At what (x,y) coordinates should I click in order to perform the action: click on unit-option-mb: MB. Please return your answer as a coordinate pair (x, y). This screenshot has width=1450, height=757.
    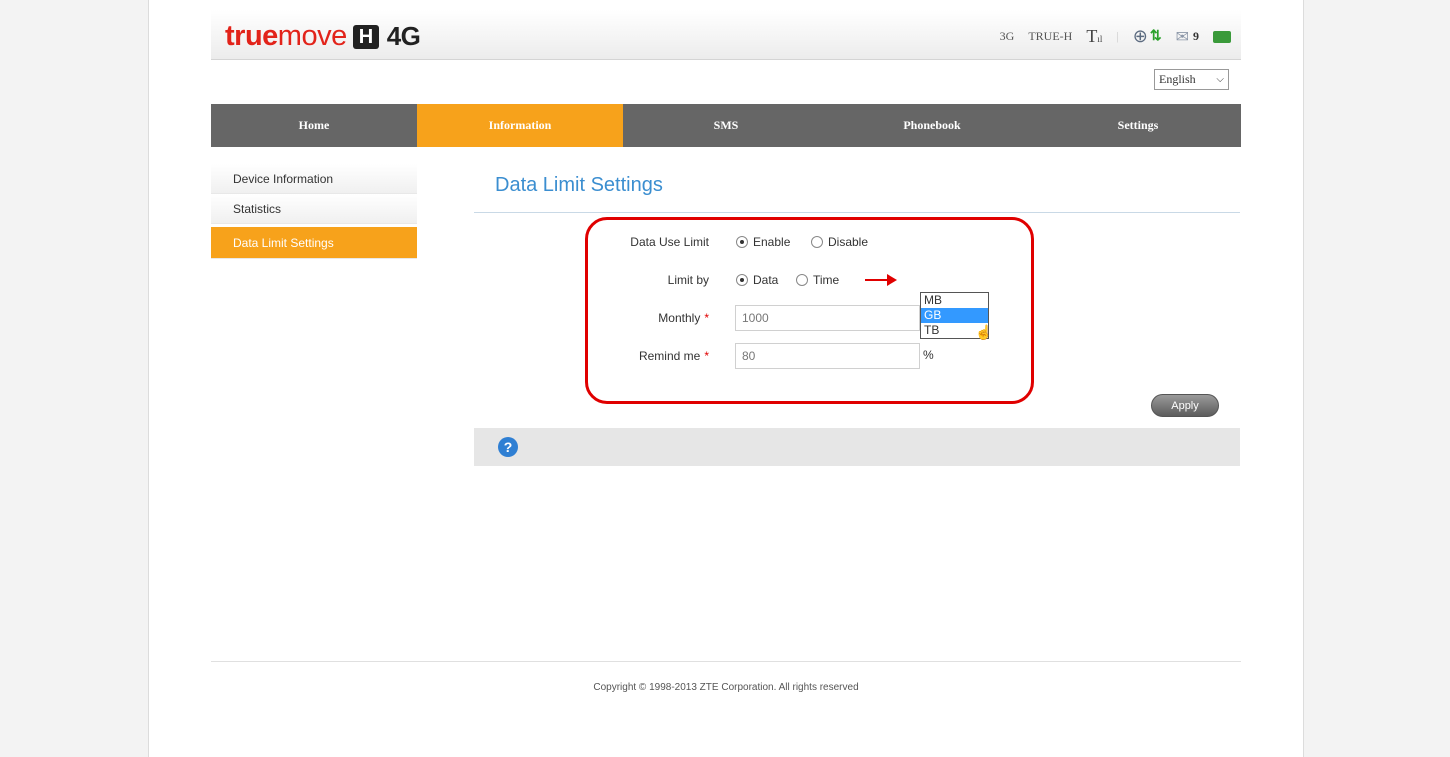
    Looking at the image, I should click on (954, 300).